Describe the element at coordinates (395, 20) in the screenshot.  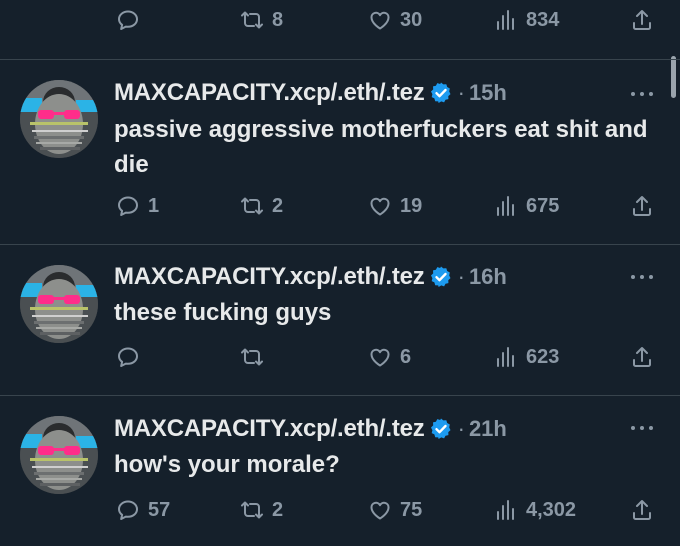
I see `like-button: 30` at that location.